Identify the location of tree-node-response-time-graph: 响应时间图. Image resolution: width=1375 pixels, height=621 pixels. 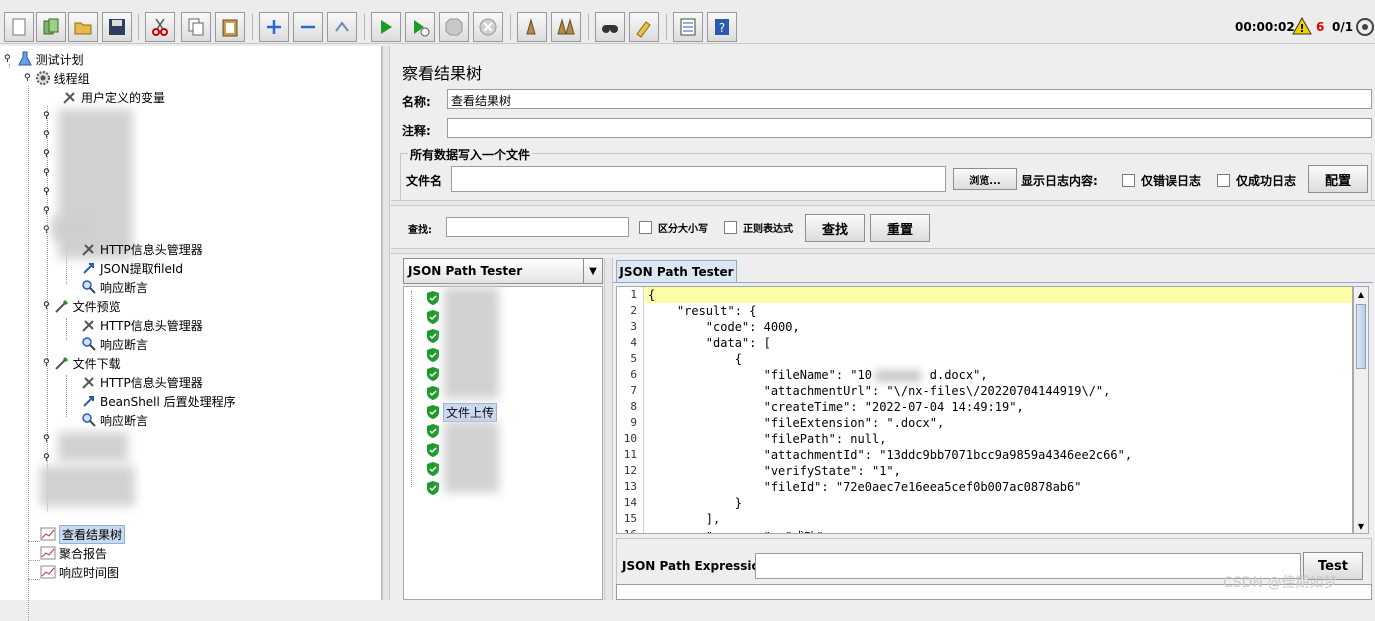
(79, 572).